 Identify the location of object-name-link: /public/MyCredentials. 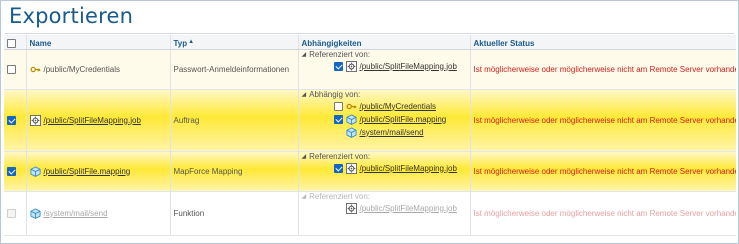
(81, 69).